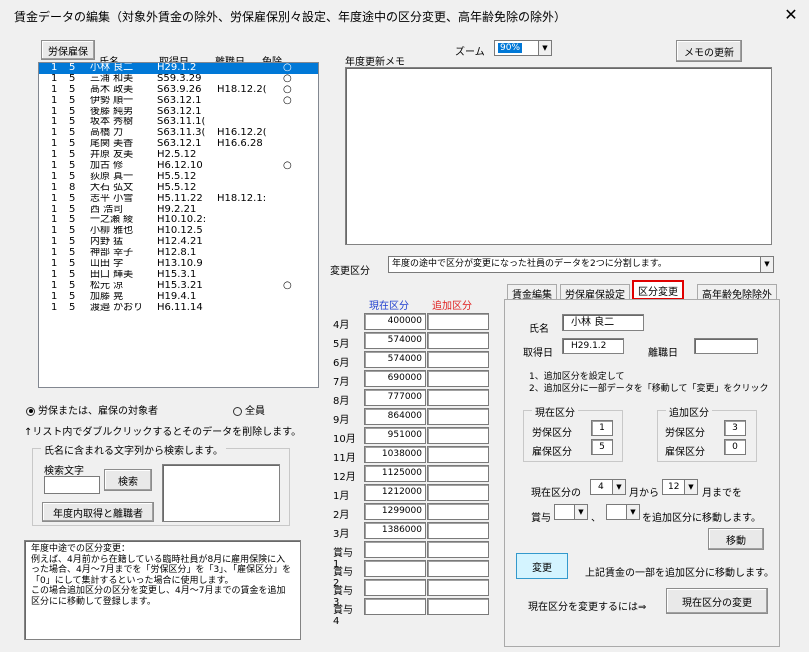  What do you see at coordinates (680, 487) in the screenshot?
I see `range-to-select: 12 ▼` at bounding box center [680, 487].